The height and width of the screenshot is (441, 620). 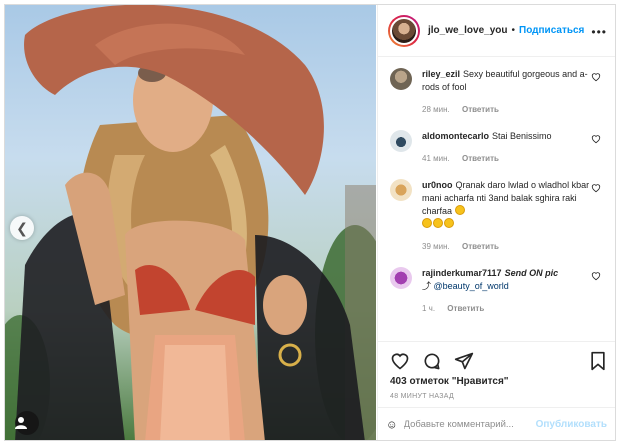 I want to click on more-icon: •••, so click(x=599, y=32).